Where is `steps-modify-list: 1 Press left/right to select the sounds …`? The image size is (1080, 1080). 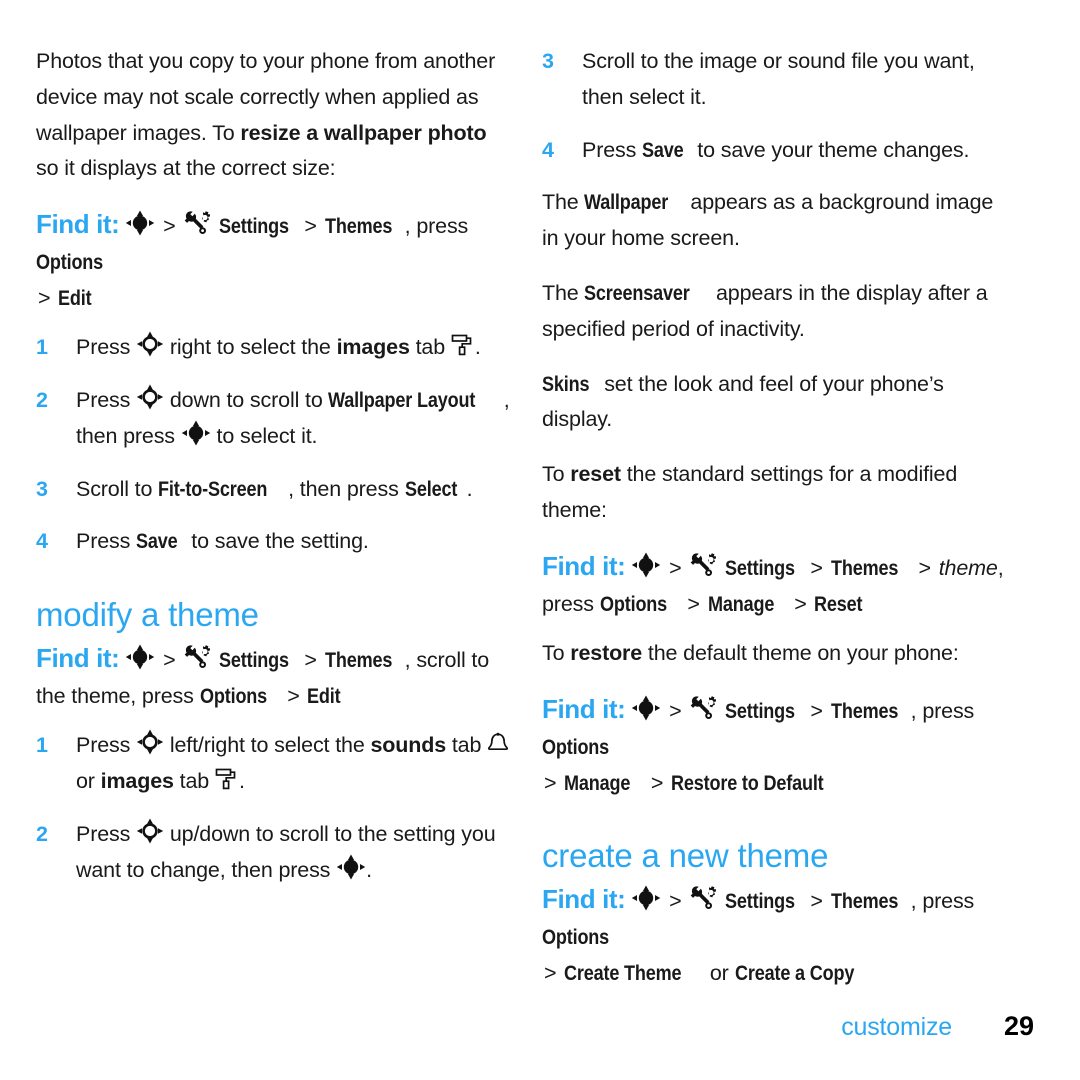
steps-modify-list: 1 Press left/right to select the sounds … is located at coordinates (275, 808).